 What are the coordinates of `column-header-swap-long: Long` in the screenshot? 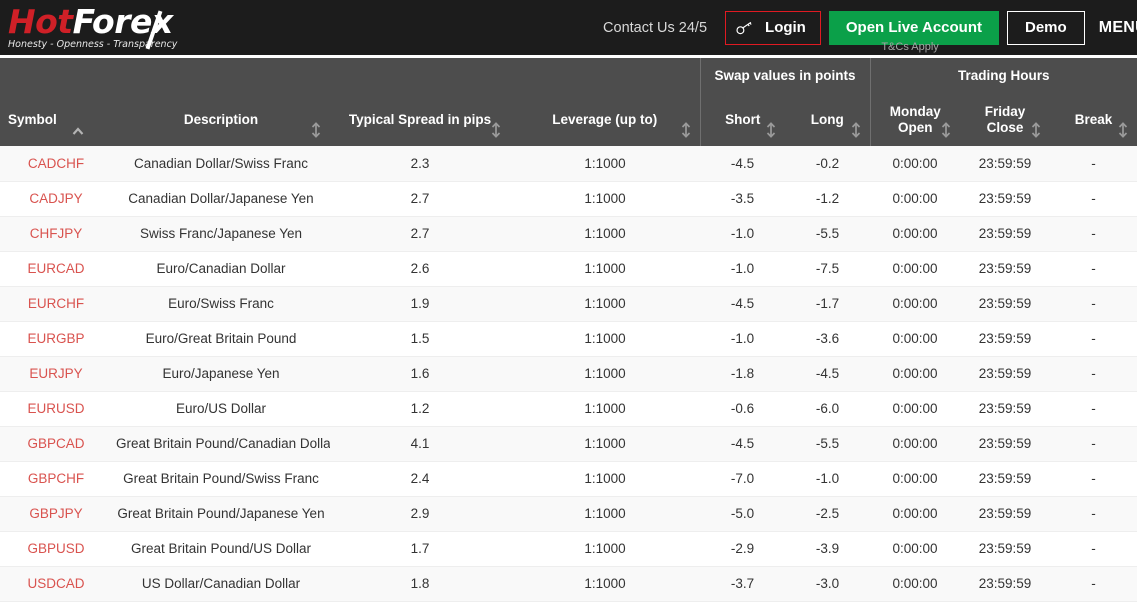 It's located at (828, 120).